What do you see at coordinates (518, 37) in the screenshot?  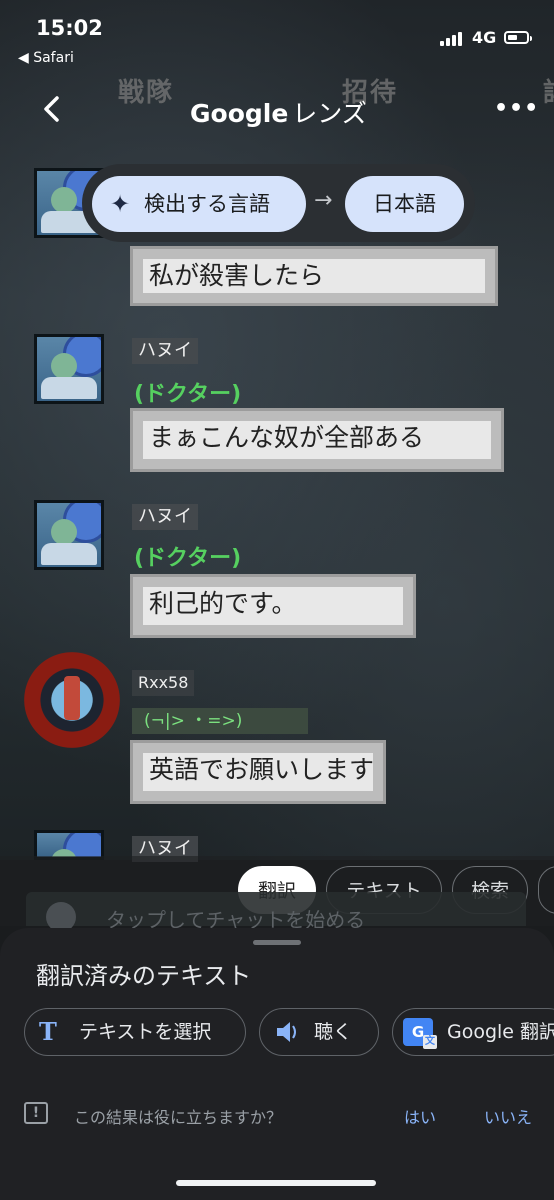 I see `battery-icon` at bounding box center [518, 37].